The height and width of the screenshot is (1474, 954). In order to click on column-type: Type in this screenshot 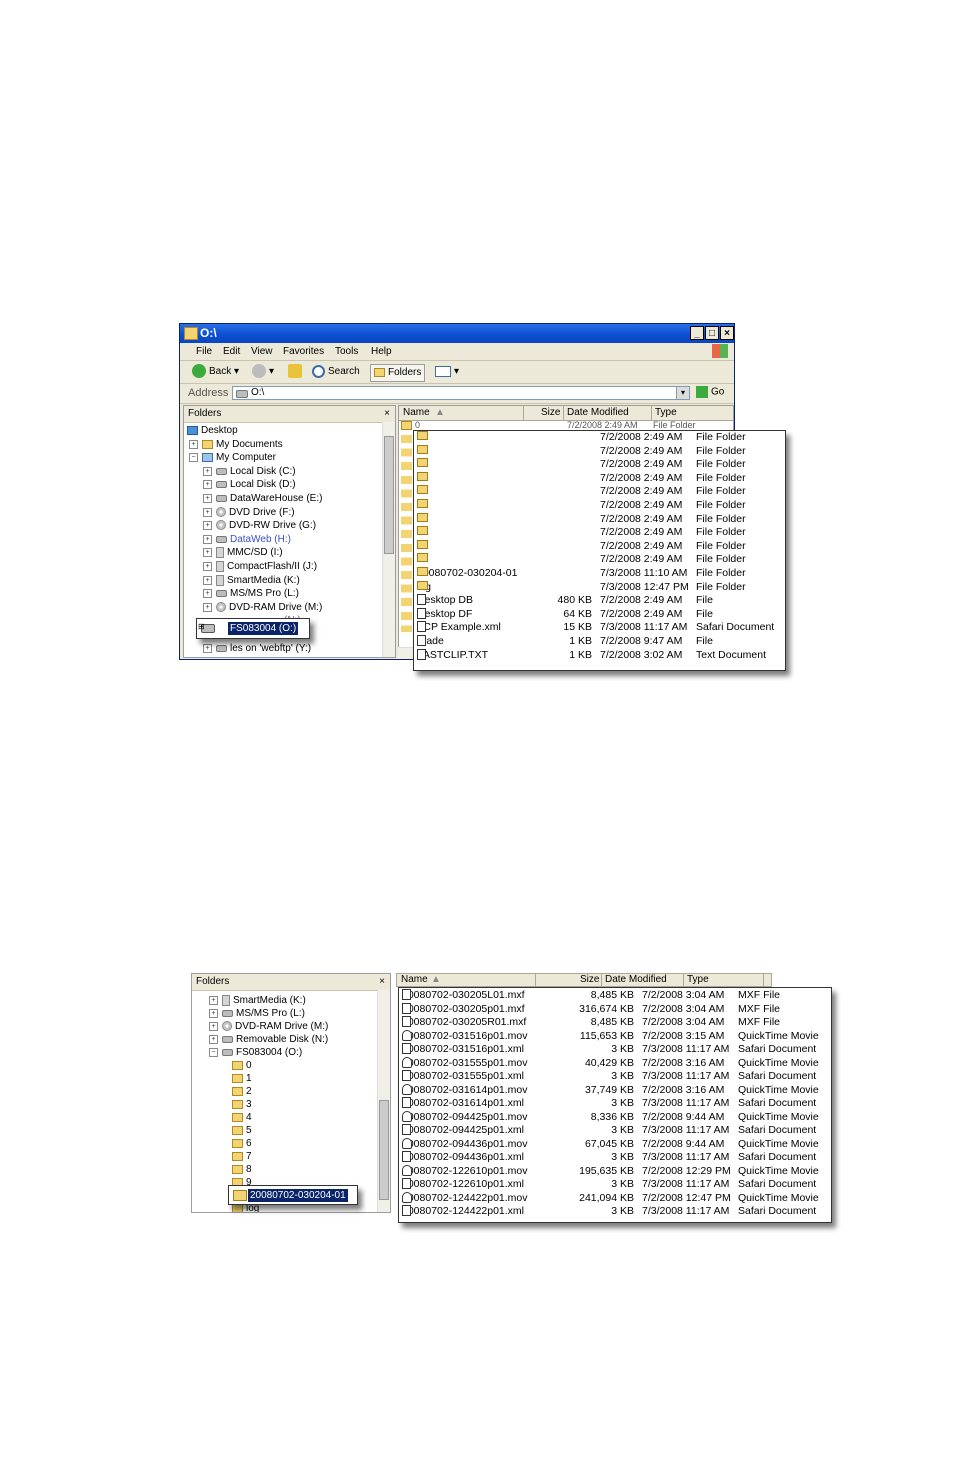, I will do `click(698, 980)`.